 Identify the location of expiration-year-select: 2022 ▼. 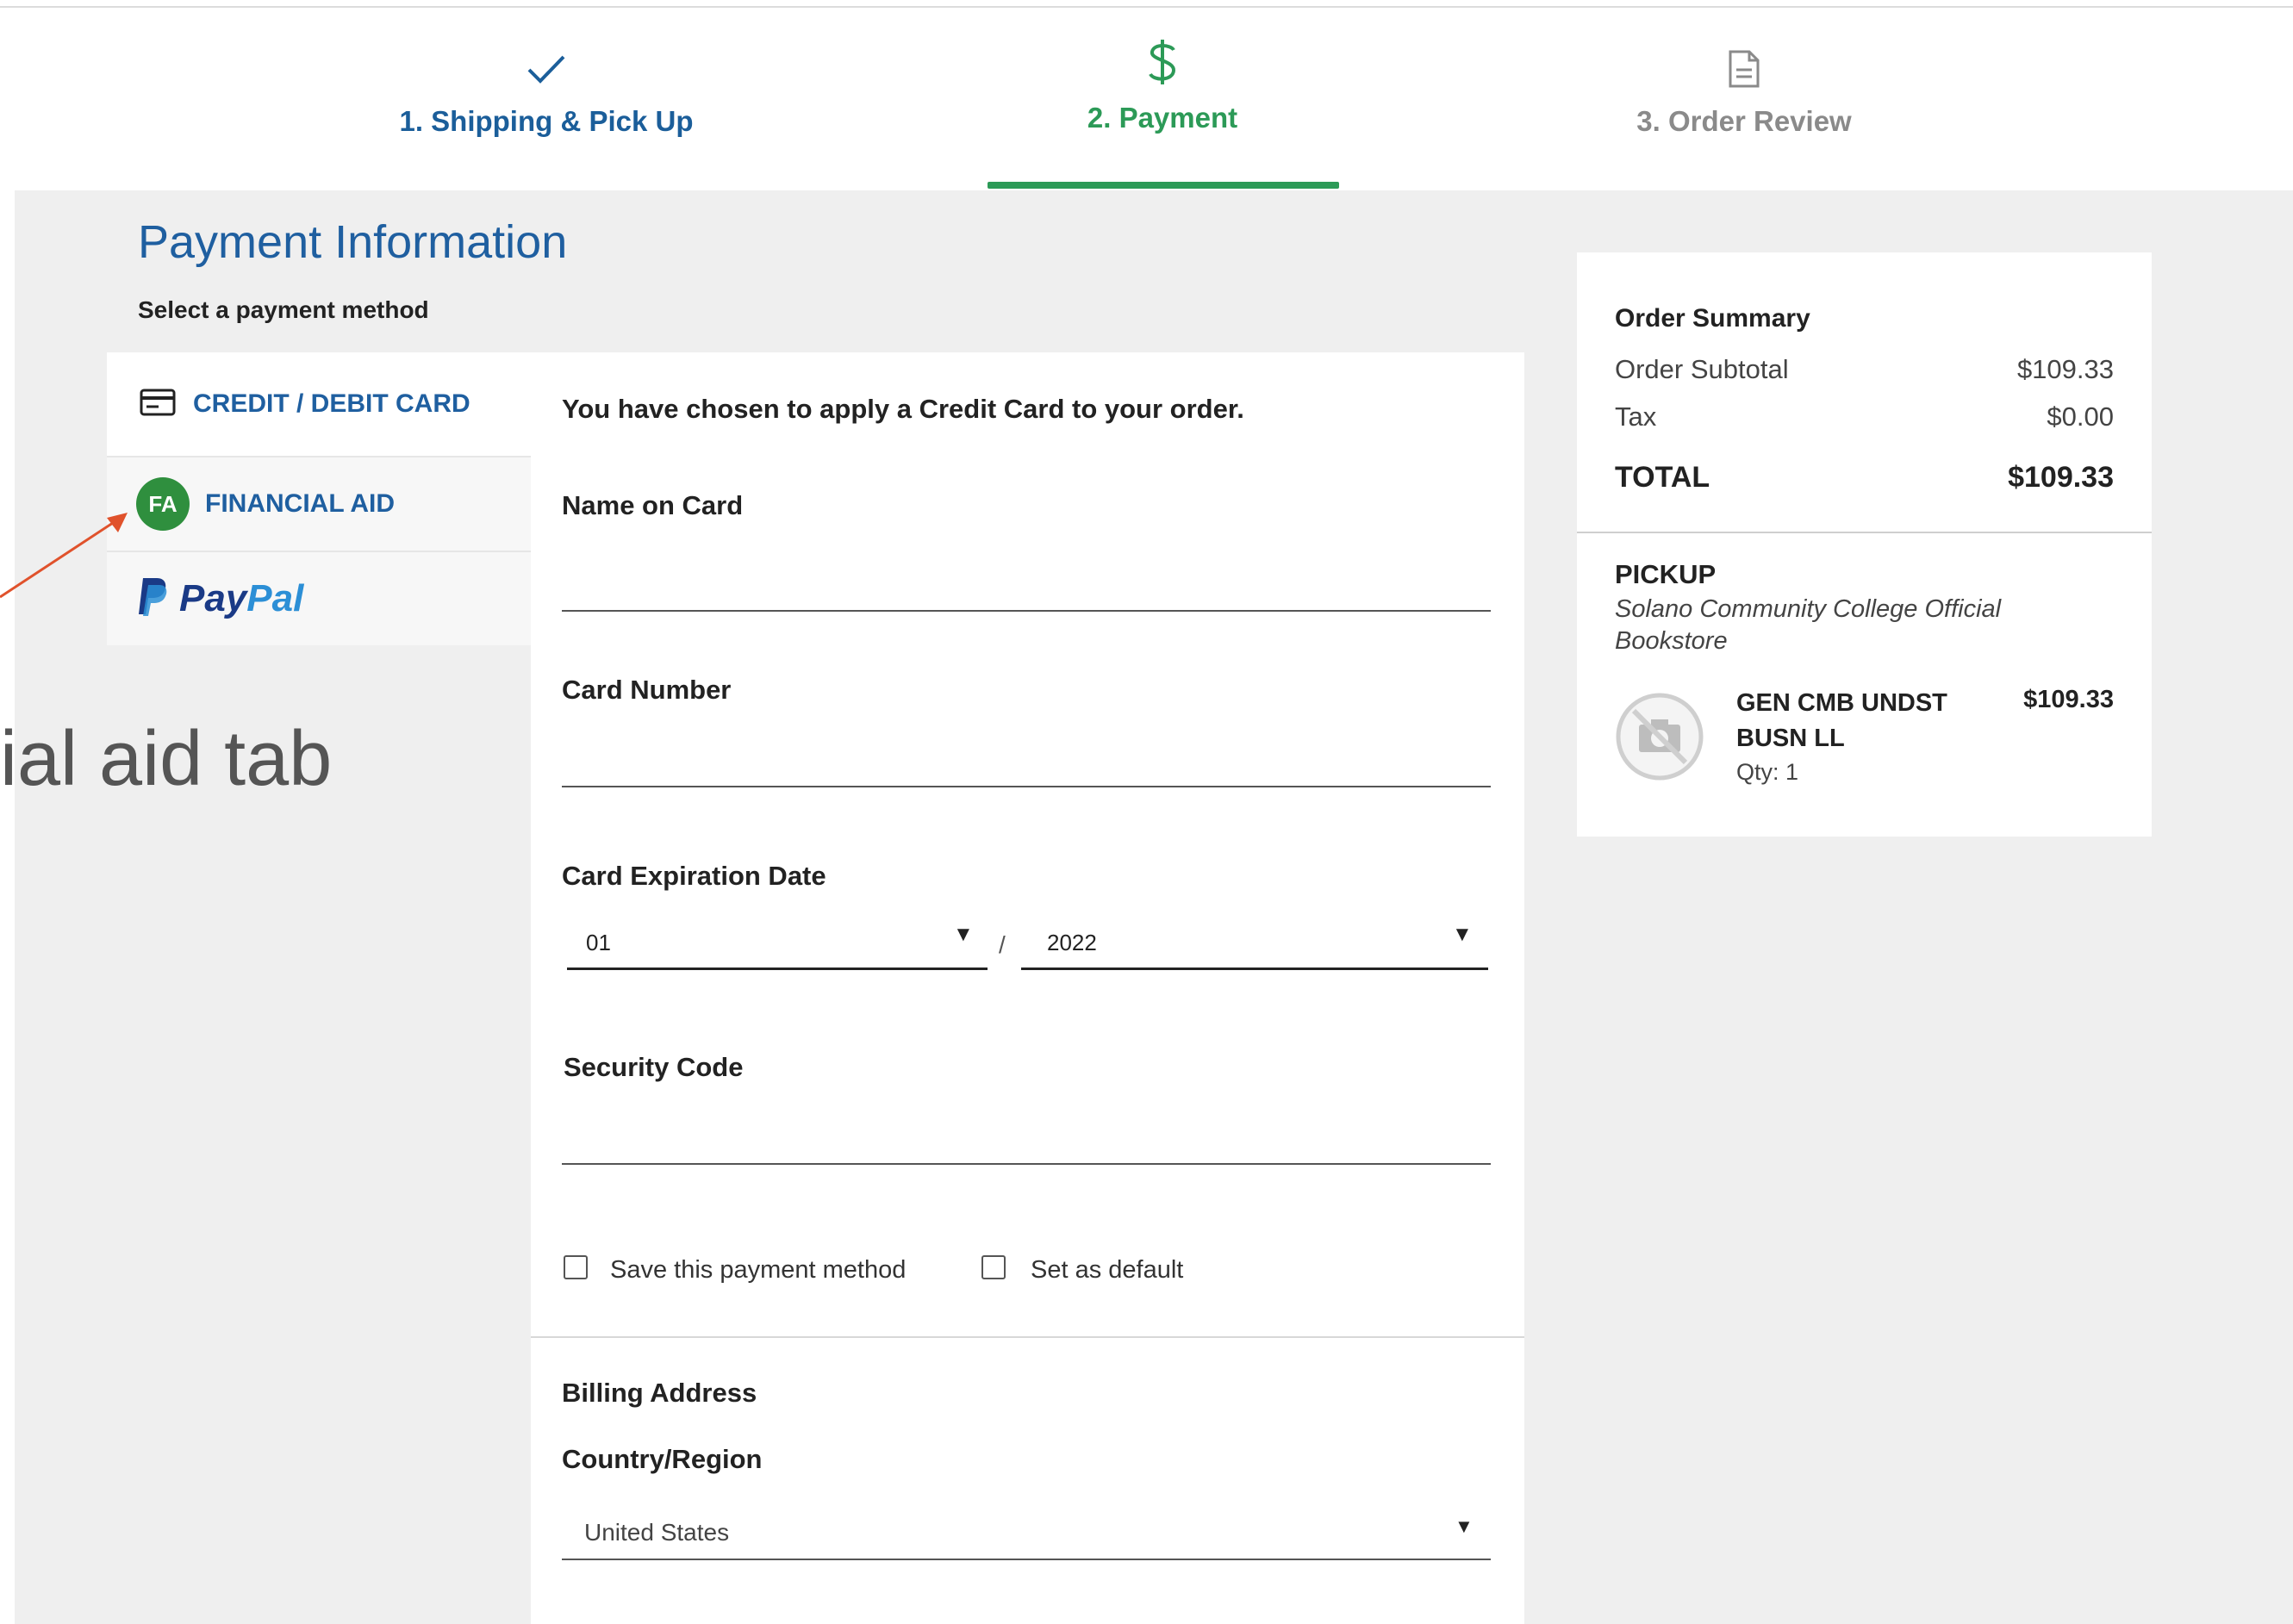
(1254, 941).